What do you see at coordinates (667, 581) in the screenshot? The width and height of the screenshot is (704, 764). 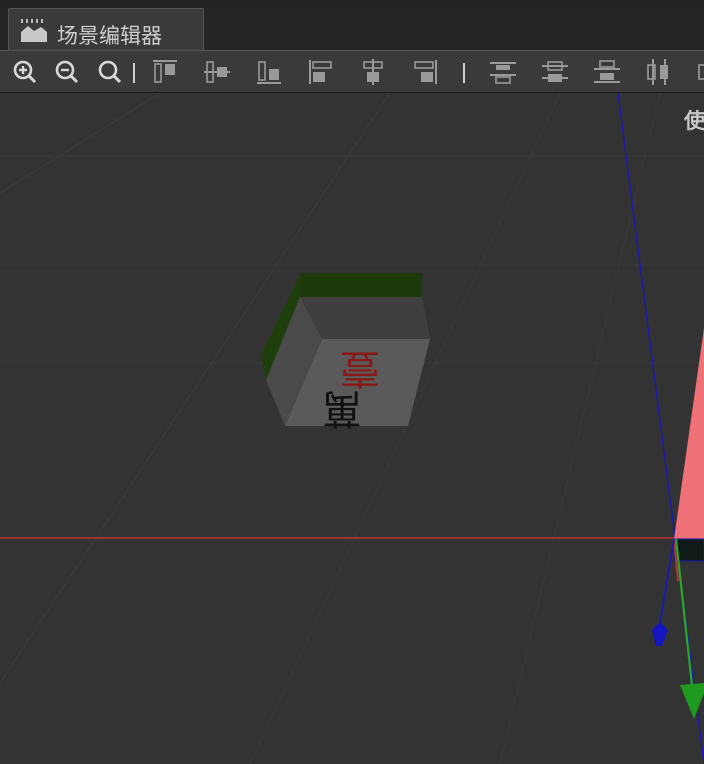 I see `z-axis-handle-line` at bounding box center [667, 581].